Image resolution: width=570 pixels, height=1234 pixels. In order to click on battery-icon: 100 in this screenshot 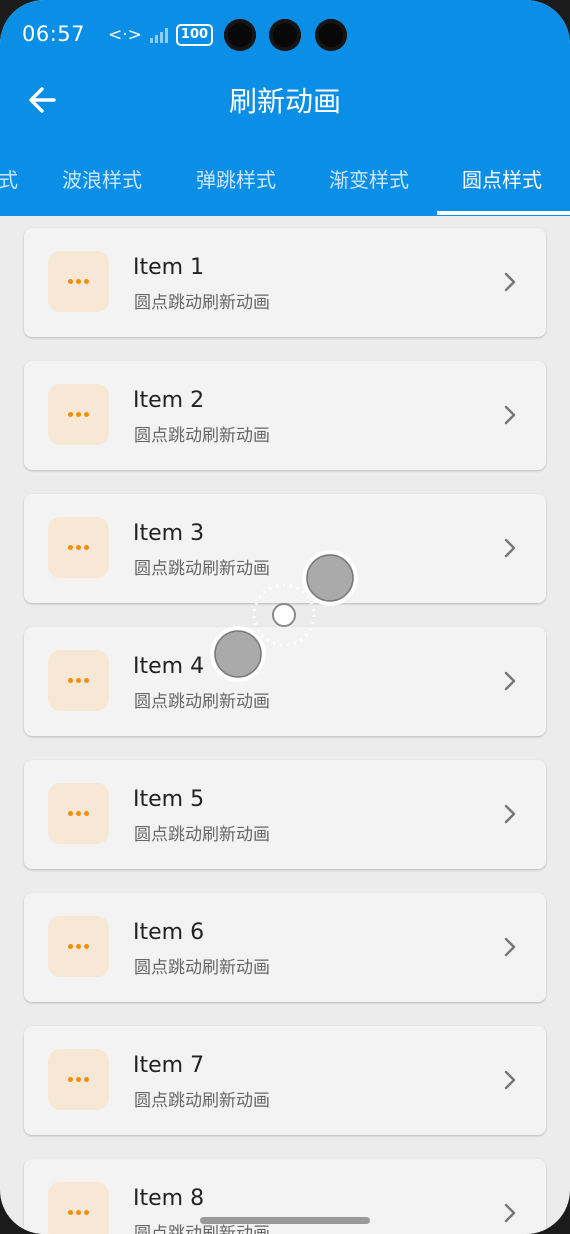, I will do `click(194, 35)`.